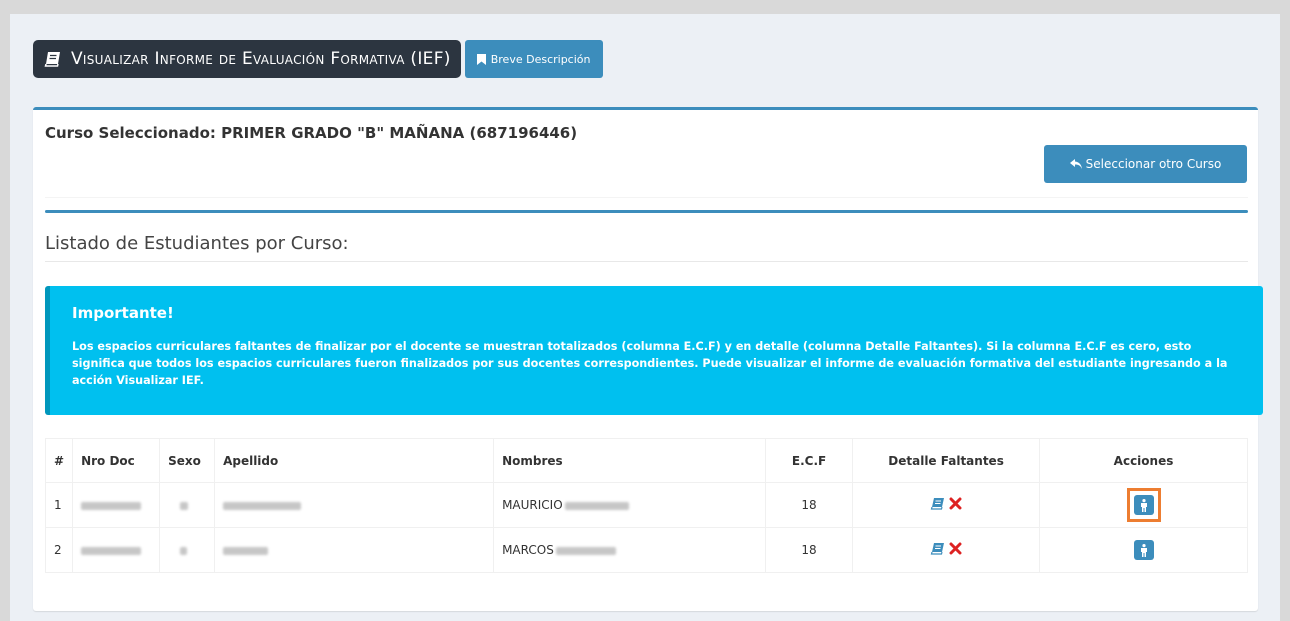  What do you see at coordinates (1075, 164) in the screenshot?
I see `reply-arrow-icon` at bounding box center [1075, 164].